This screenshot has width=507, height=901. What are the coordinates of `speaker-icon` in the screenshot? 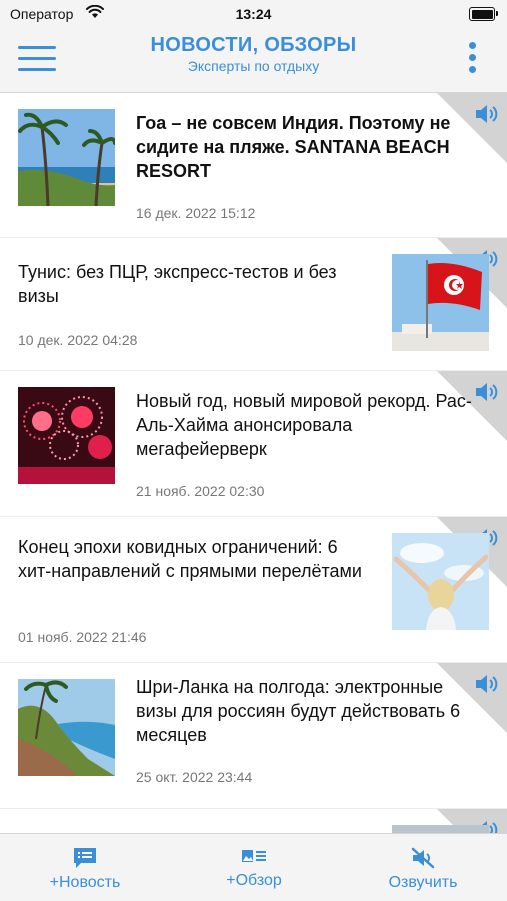 It's located at (486, 114).